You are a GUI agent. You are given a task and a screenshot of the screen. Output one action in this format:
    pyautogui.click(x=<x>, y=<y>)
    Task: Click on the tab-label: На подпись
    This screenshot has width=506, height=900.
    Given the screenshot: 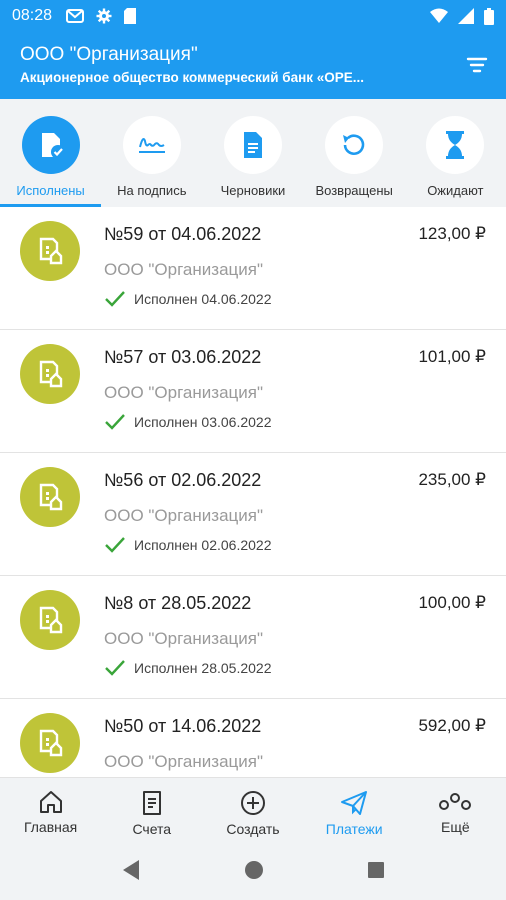 What is the action you would take?
    pyautogui.click(x=152, y=190)
    